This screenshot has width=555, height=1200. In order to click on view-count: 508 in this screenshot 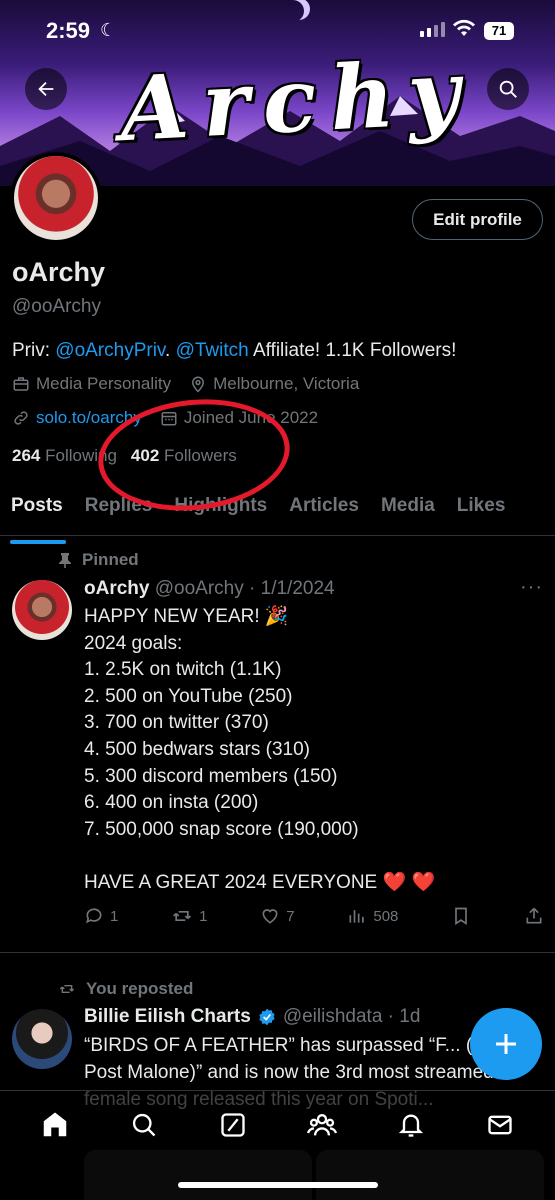, I will do `click(386, 916)`.